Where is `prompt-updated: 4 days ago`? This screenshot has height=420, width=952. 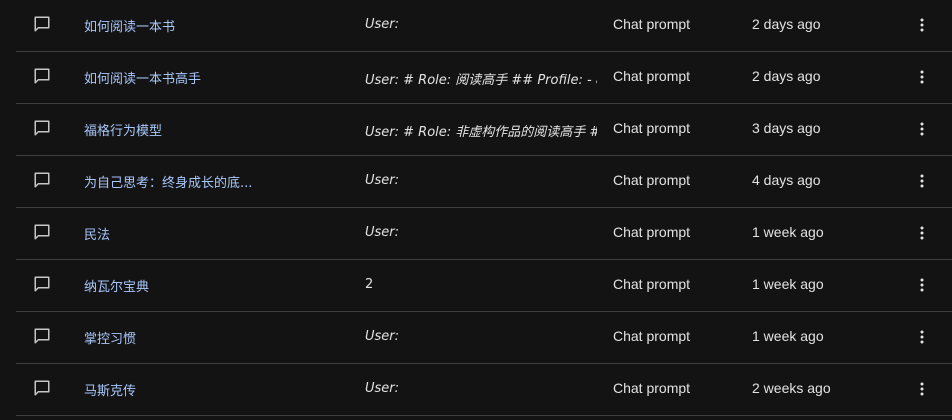 prompt-updated: 4 days ago is located at coordinates (786, 180).